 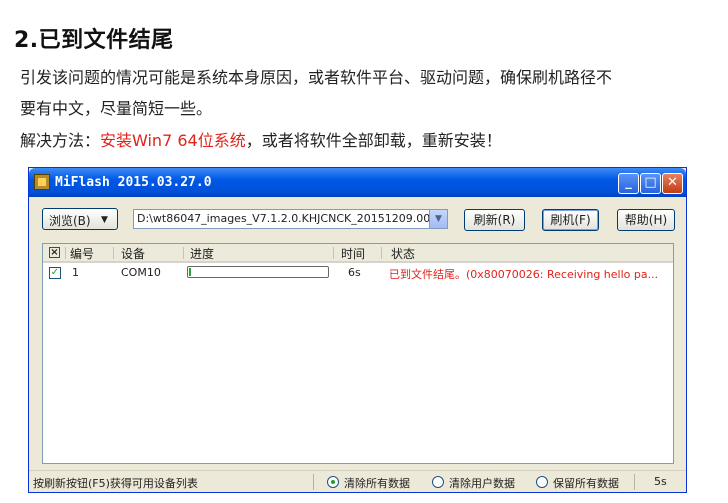 What do you see at coordinates (570, 220) in the screenshot?
I see `flash-button: 刷机(F)` at bounding box center [570, 220].